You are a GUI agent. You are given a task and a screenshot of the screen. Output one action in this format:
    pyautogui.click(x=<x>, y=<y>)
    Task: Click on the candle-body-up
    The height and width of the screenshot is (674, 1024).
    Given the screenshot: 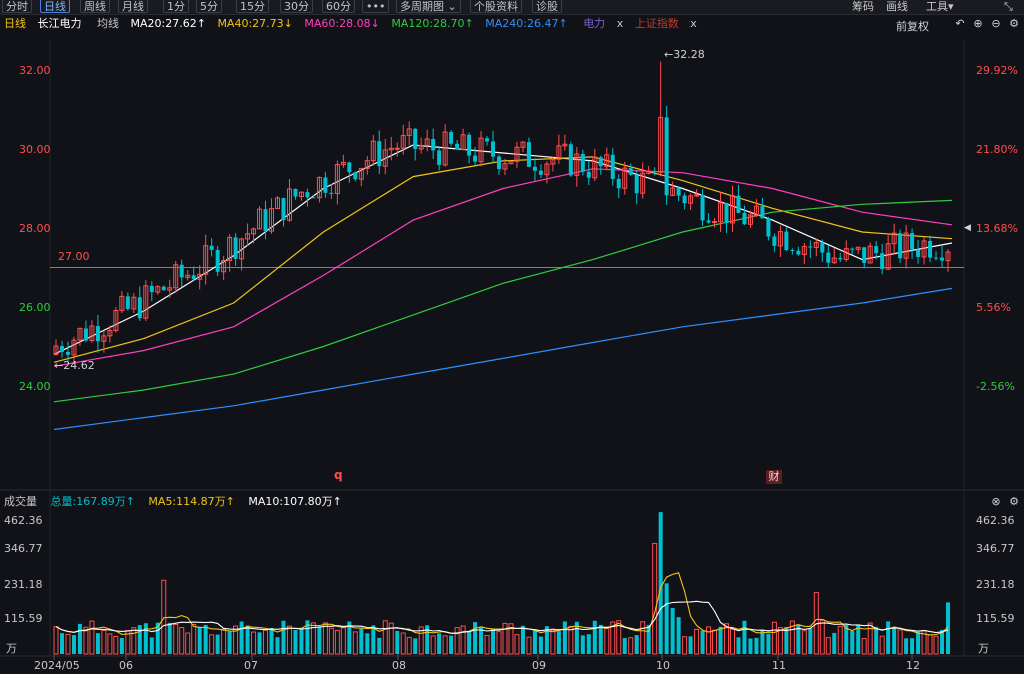 What is the action you would take?
    pyautogui.click(x=397, y=148)
    